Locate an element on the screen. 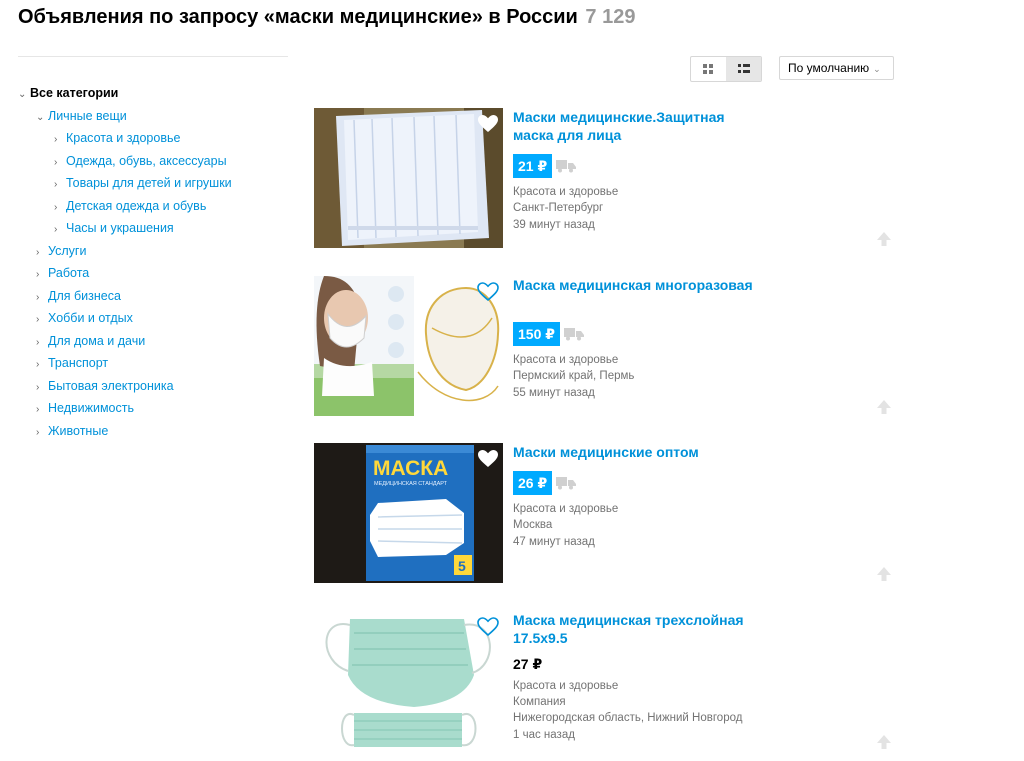 This screenshot has width=1024, height=761. sort-select-value: По умолчанию is located at coordinates (829, 68).